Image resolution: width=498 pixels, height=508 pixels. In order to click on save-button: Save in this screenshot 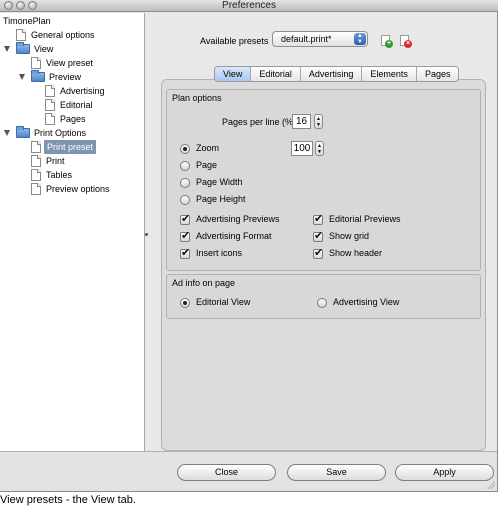, I will do `click(336, 472)`.